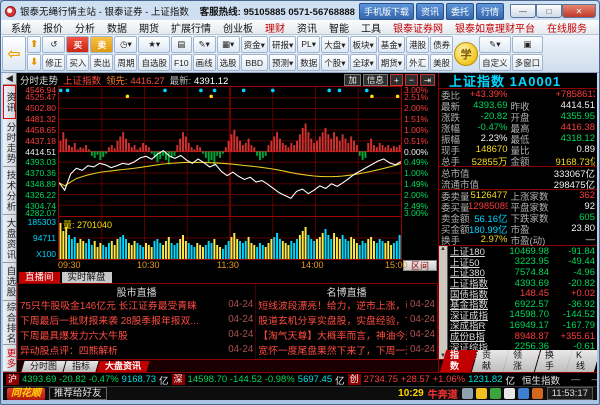  What do you see at coordinates (123, 366) in the screenshot?
I see `tab-大盘资讯: 大盘资讯` at bounding box center [123, 366].